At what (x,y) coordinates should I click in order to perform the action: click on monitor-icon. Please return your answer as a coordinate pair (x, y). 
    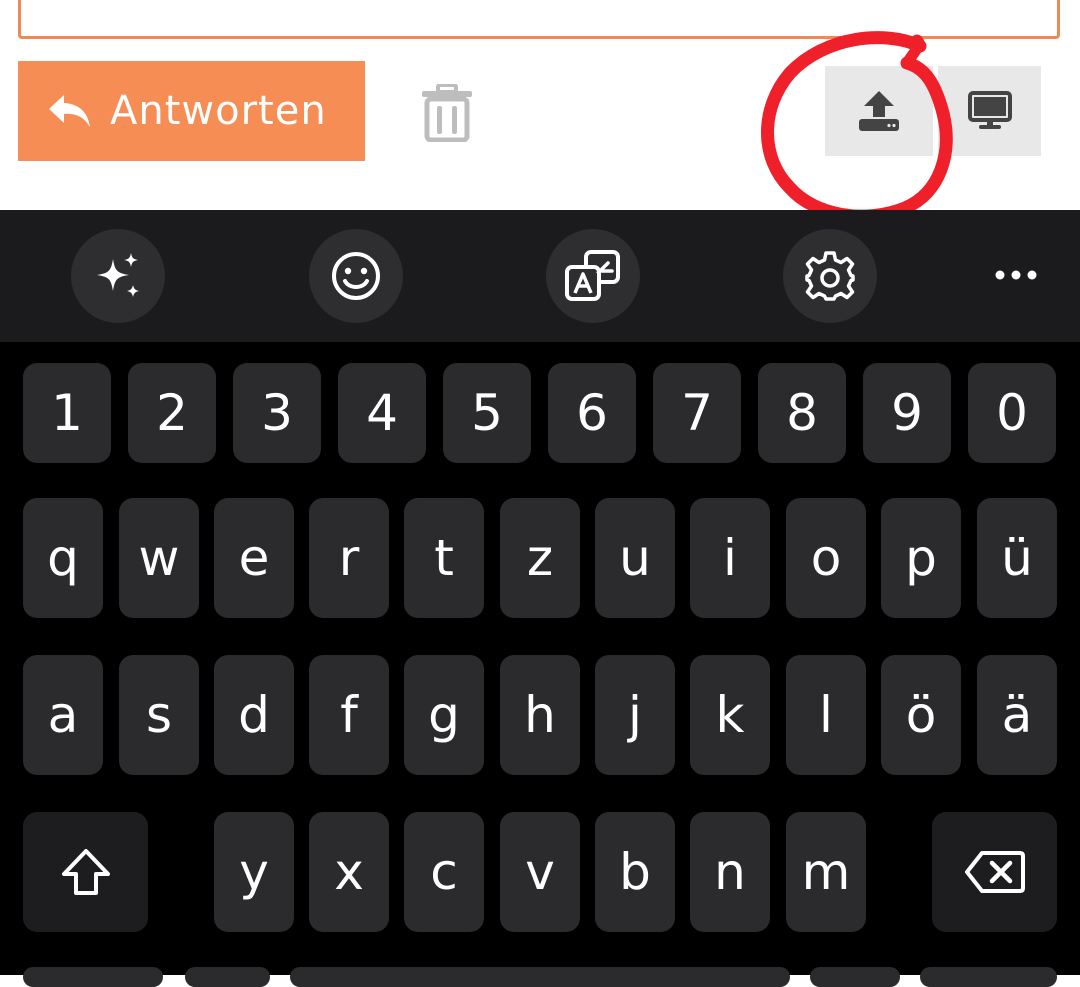
    Looking at the image, I should click on (989, 110).